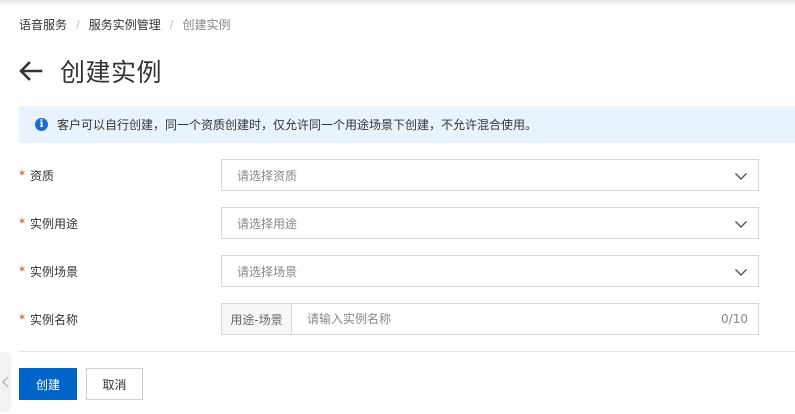  I want to click on purpose-label: * 实例用途, so click(48, 223).